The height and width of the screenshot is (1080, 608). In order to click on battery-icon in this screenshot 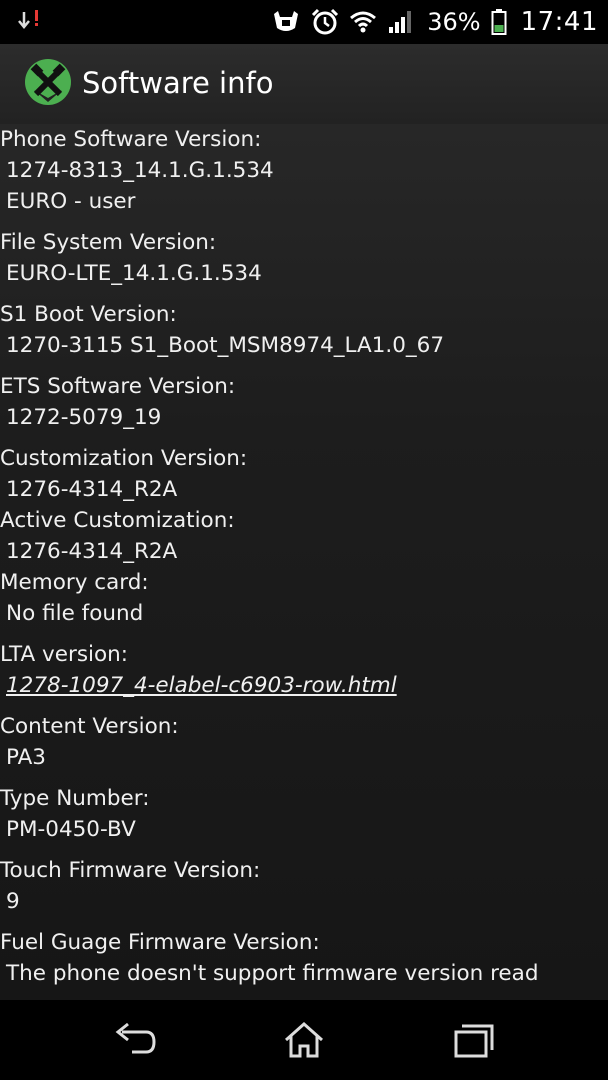, I will do `click(499, 22)`.